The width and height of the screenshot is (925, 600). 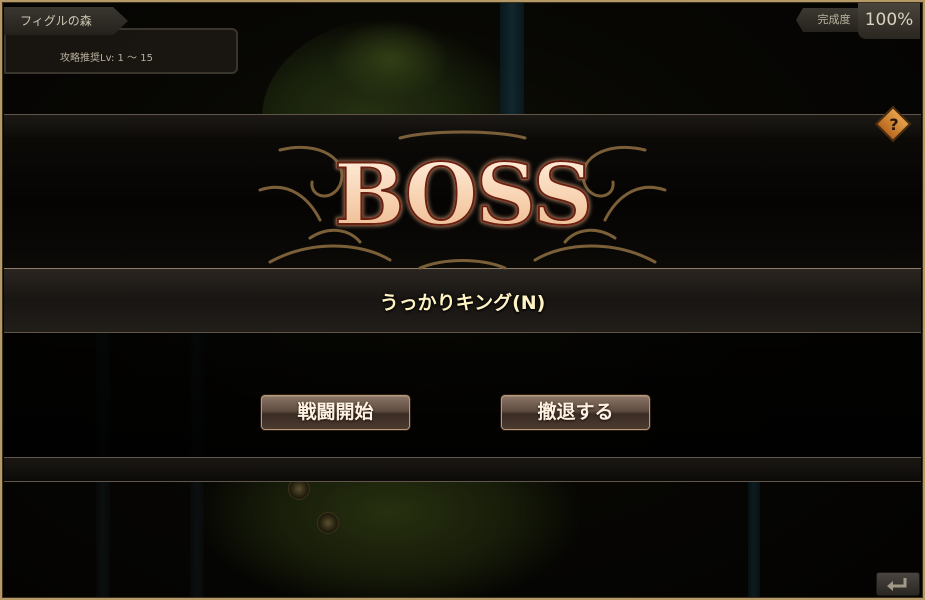 What do you see at coordinates (462, 303) in the screenshot?
I see `boss-name: うっかりキング(N)` at bounding box center [462, 303].